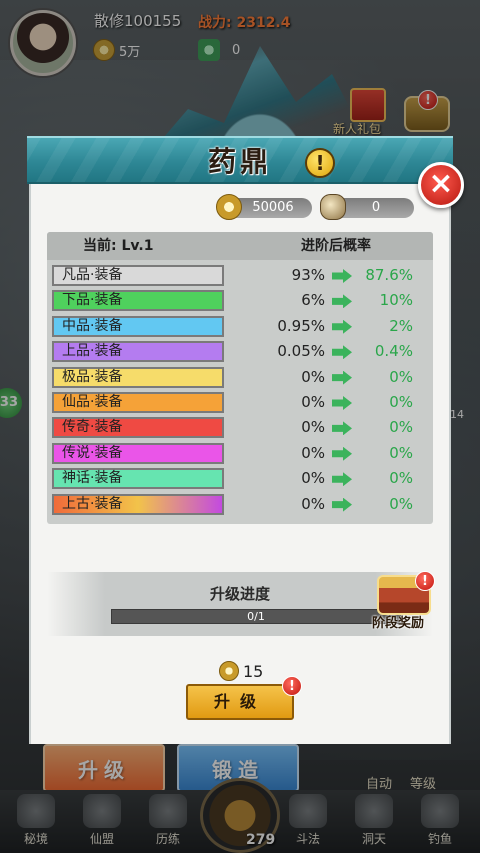 This screenshot has height=853, width=480. Describe the element at coordinates (240, 351) in the screenshot. I see `probability-row: 上品·装备 0.05% 0.4%` at that location.